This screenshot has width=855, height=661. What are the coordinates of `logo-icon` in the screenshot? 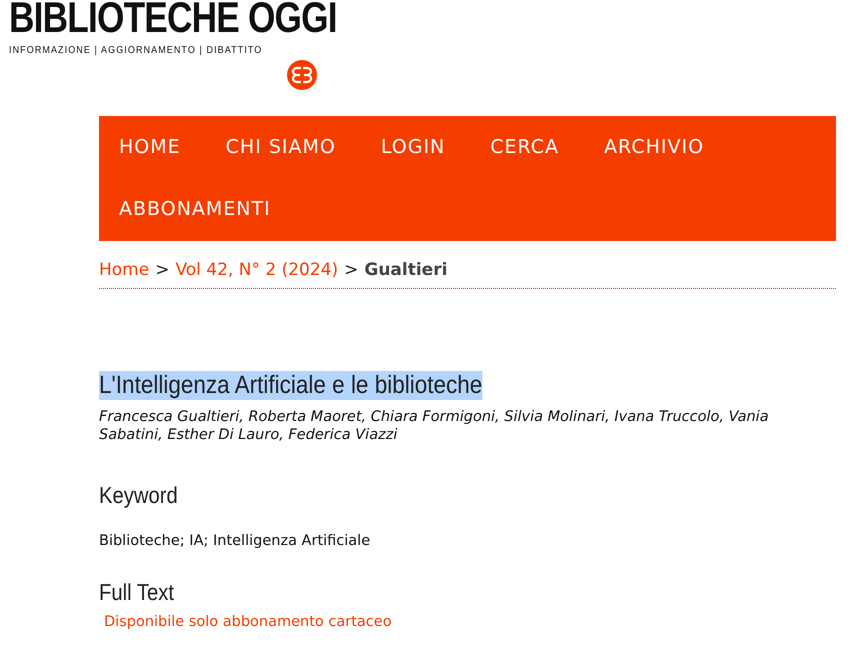 It's located at (302, 75).